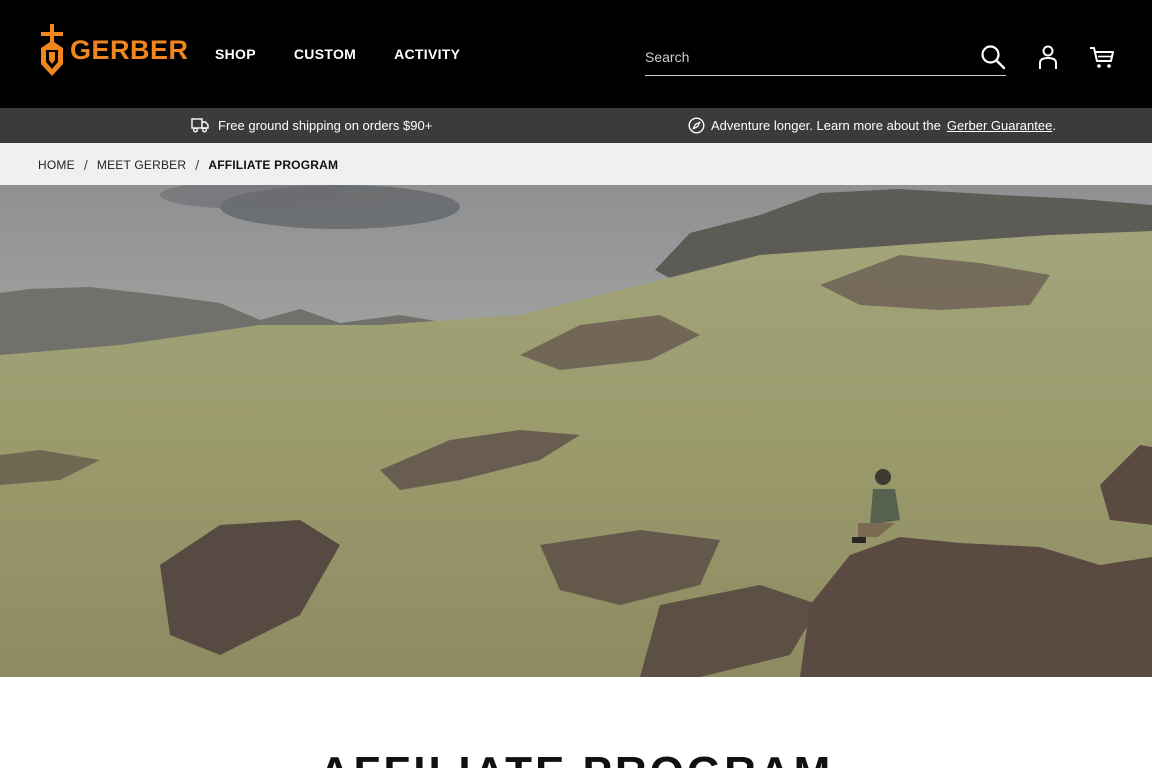 The width and height of the screenshot is (1152, 768). I want to click on gerber-logo: GERBER, so click(113, 50).